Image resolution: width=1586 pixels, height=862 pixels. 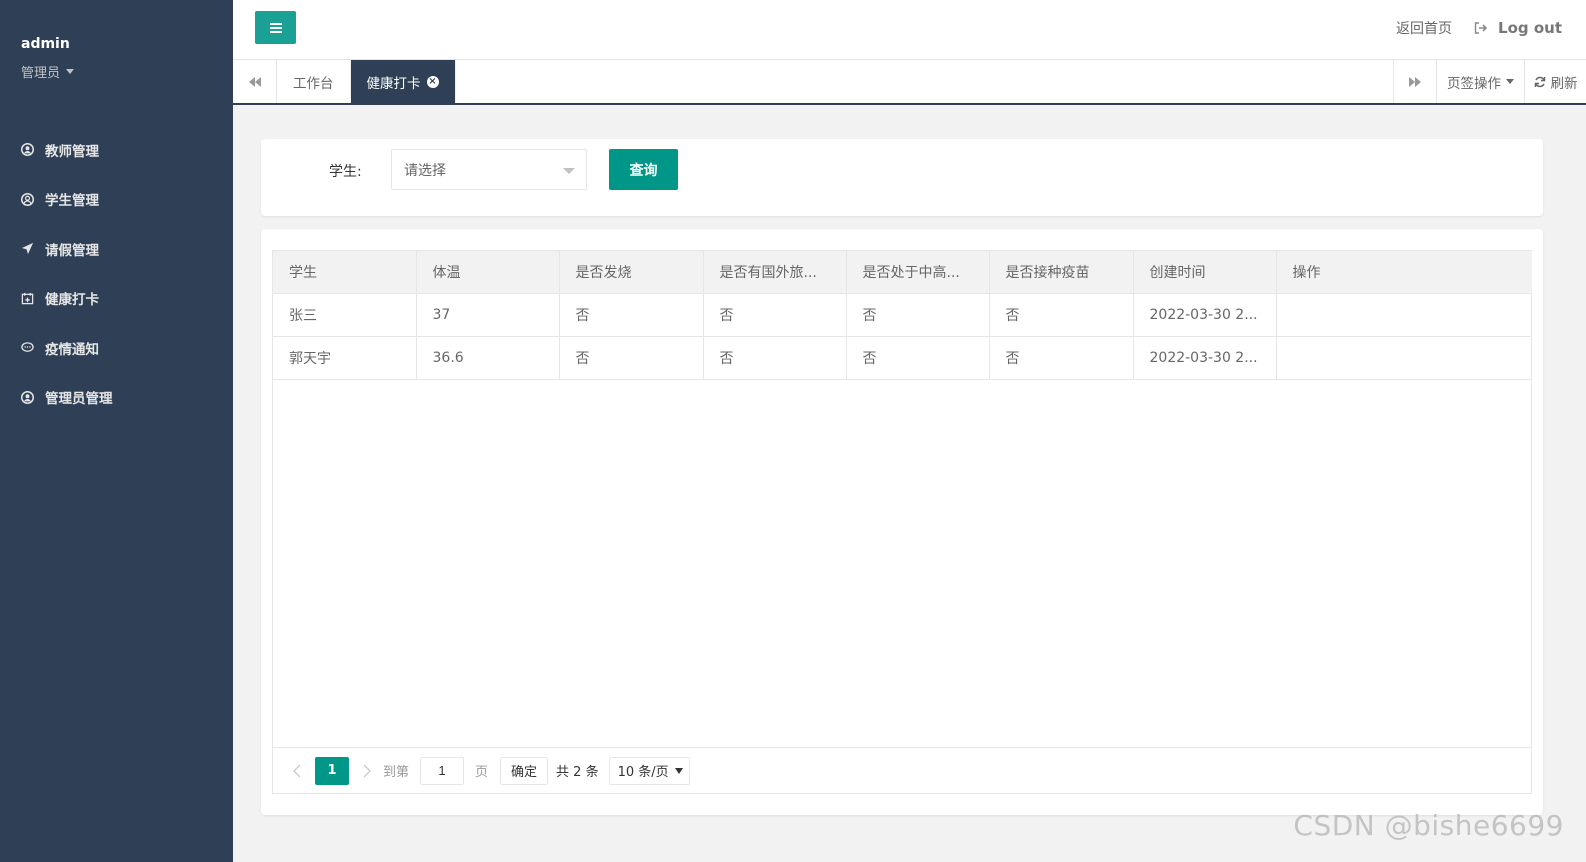 What do you see at coordinates (909, 82) in the screenshot?
I see `tab-bar: 工作台 健康打卡 × 页签操作 刷新` at bounding box center [909, 82].